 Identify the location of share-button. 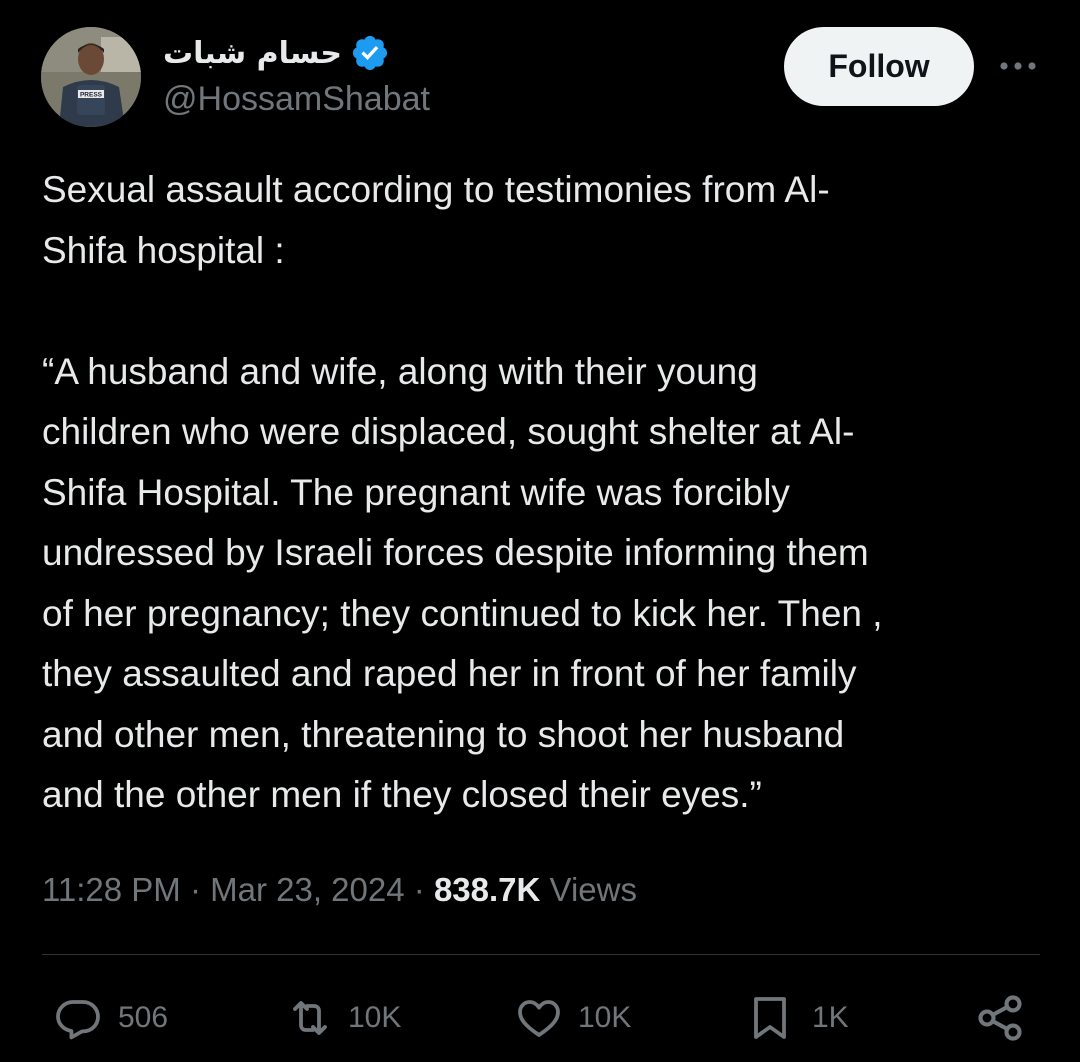
(1000, 1018).